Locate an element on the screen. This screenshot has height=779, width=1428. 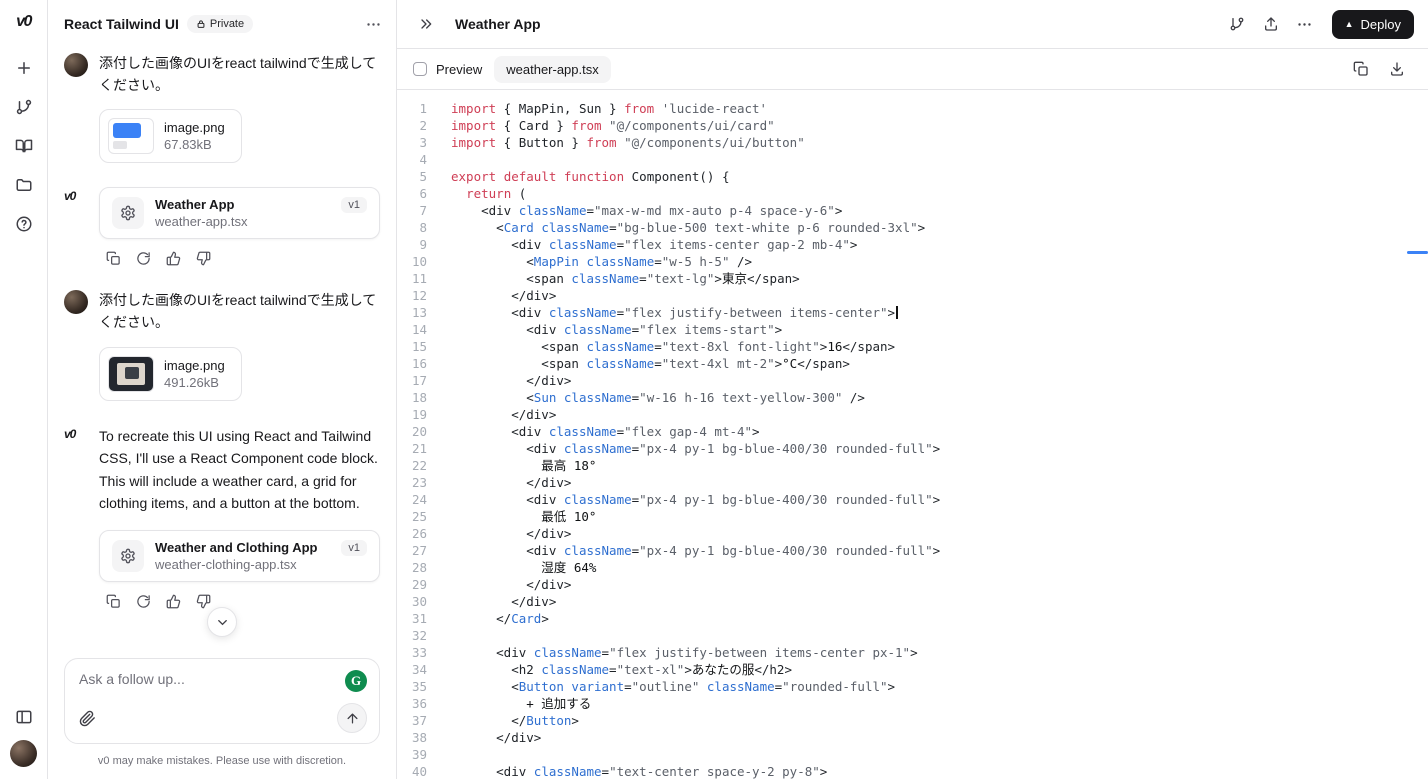
user-avatar is located at coordinates (76, 302).